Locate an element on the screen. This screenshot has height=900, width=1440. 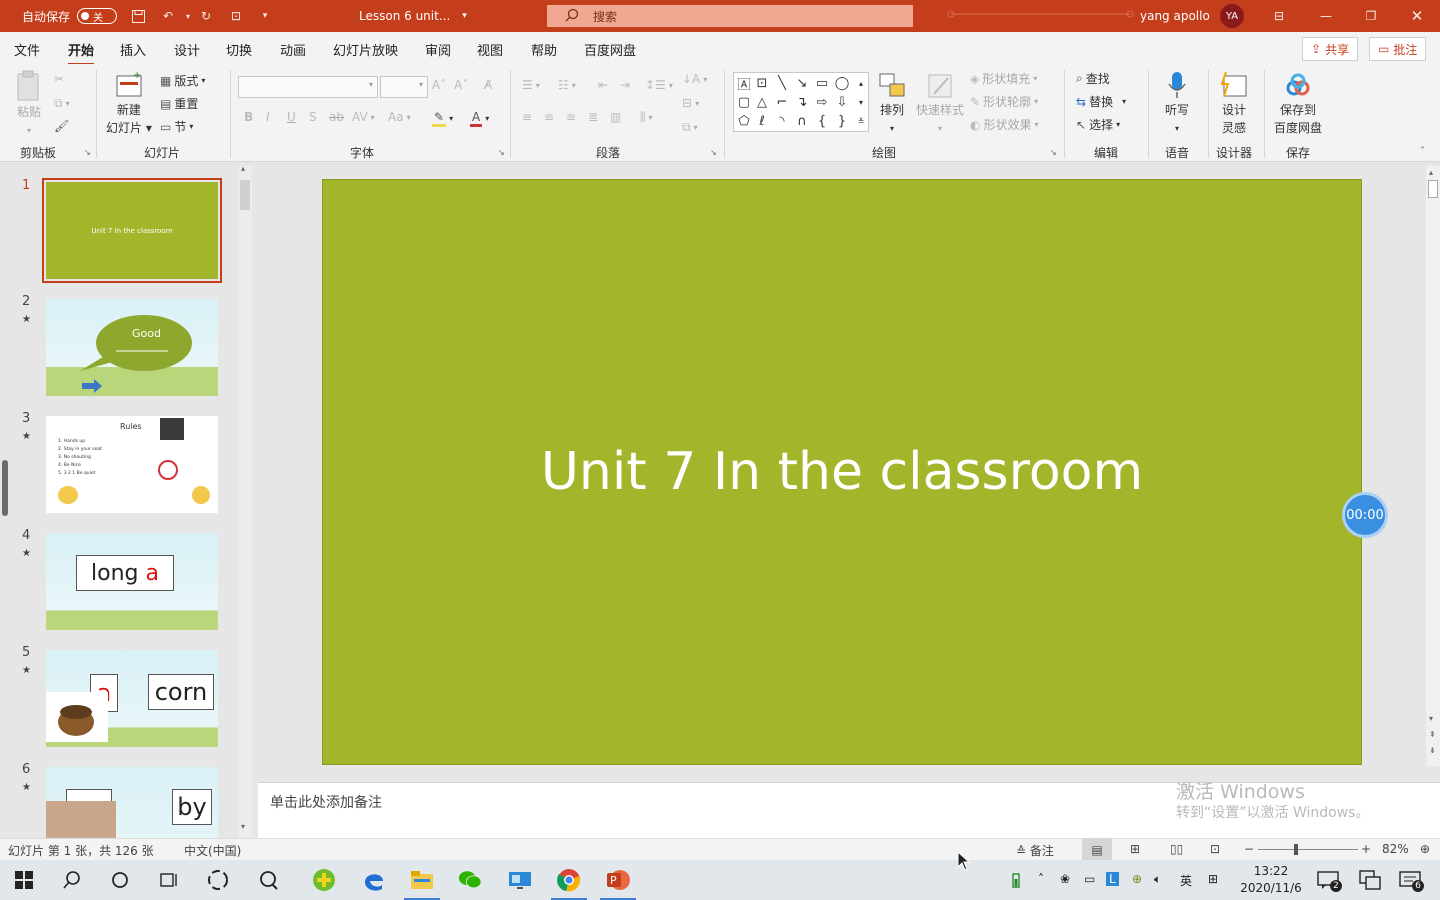
freeform-shape-icon: ⬠ is located at coordinates (744, 121).